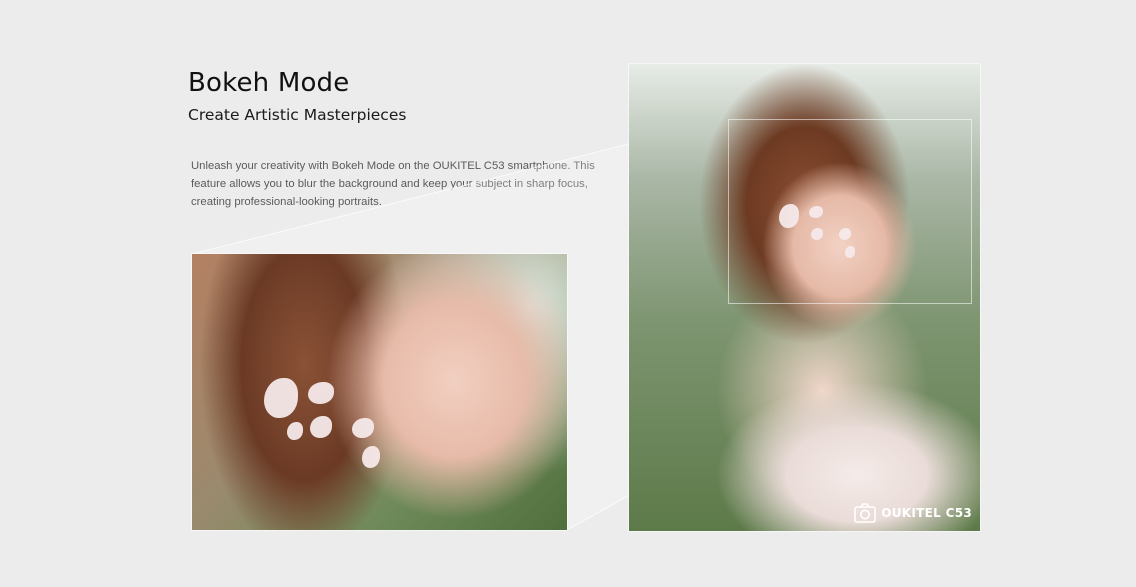  Describe the element at coordinates (269, 83) in the screenshot. I see `page-title: Bokeh Mode` at that location.